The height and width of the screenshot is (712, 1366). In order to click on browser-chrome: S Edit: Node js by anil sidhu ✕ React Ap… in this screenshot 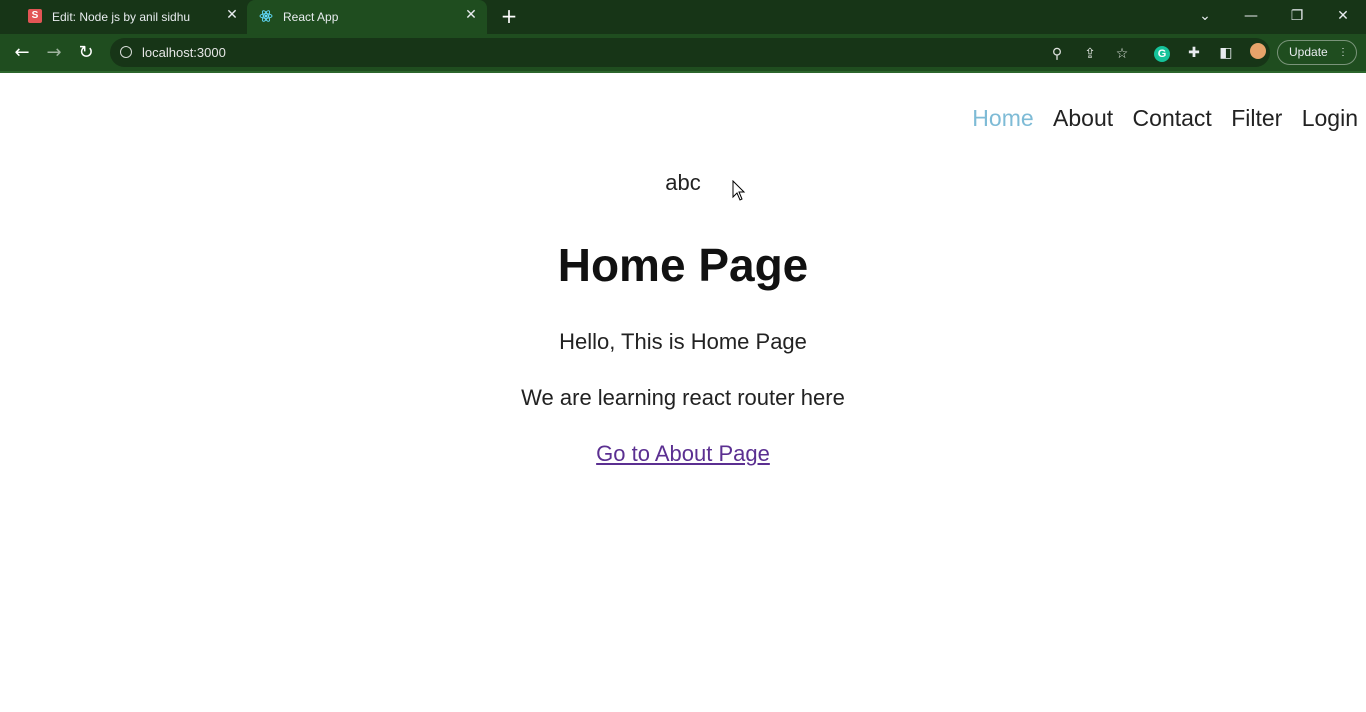, I will do `click(683, 36)`.